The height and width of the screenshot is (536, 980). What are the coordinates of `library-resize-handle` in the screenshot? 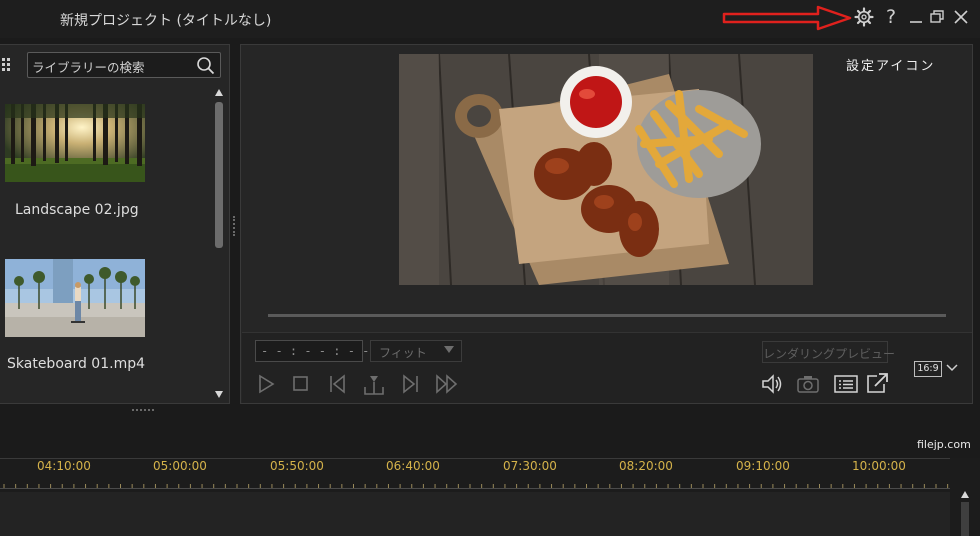 It's located at (143, 411).